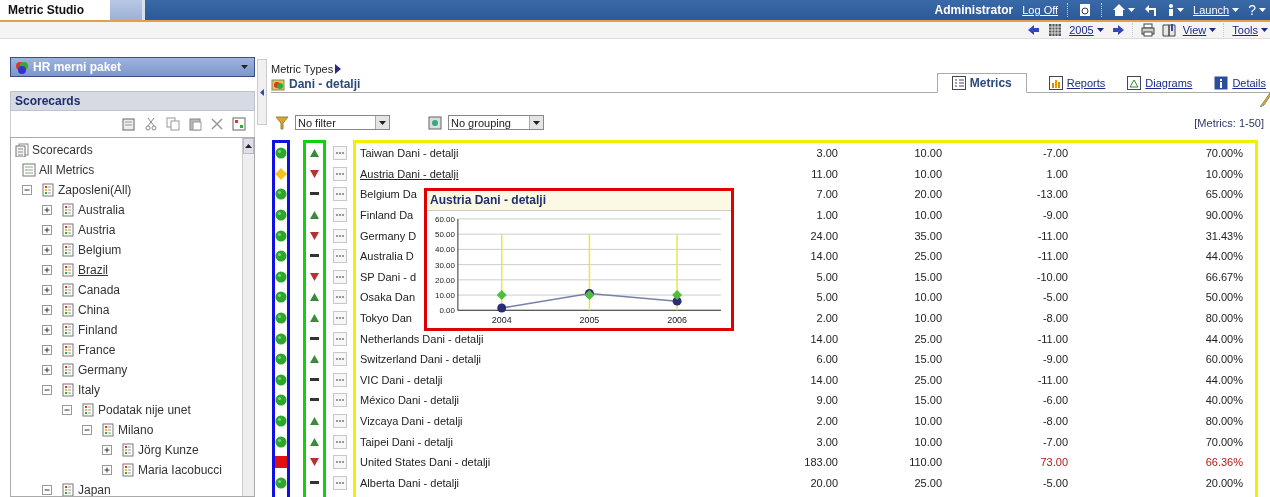 The width and height of the screenshot is (1270, 497). I want to click on help-link: ?, so click(1257, 10).